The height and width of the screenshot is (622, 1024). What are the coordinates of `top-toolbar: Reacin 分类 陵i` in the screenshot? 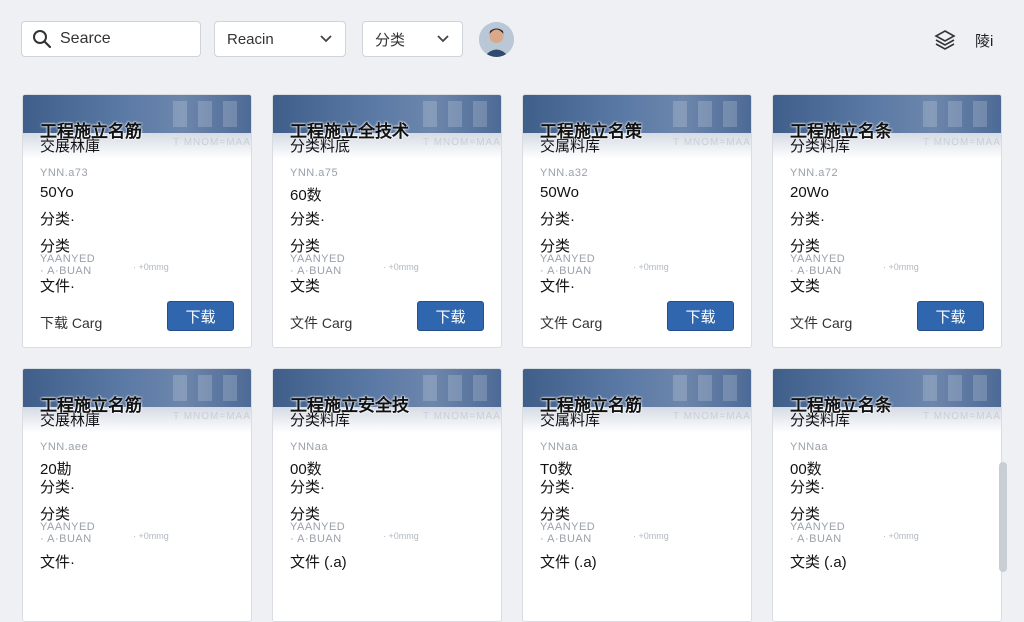 It's located at (512, 39).